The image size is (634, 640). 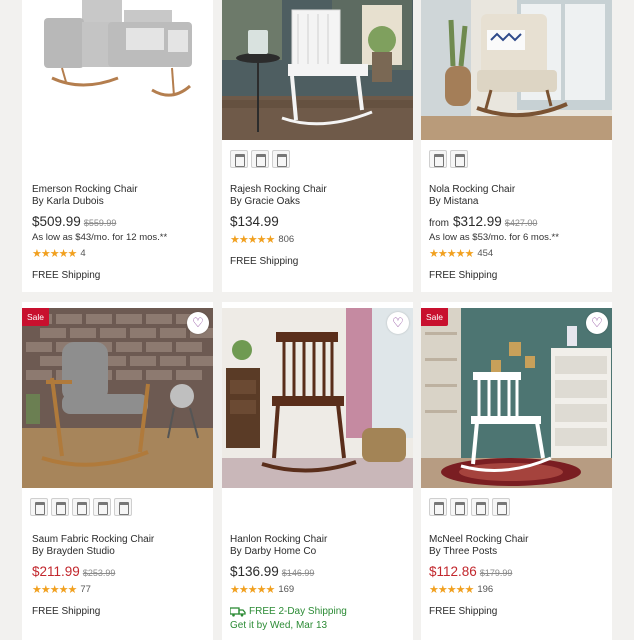 What do you see at coordinates (520, 202) in the screenshot?
I see `product-brand: By Mistana` at bounding box center [520, 202].